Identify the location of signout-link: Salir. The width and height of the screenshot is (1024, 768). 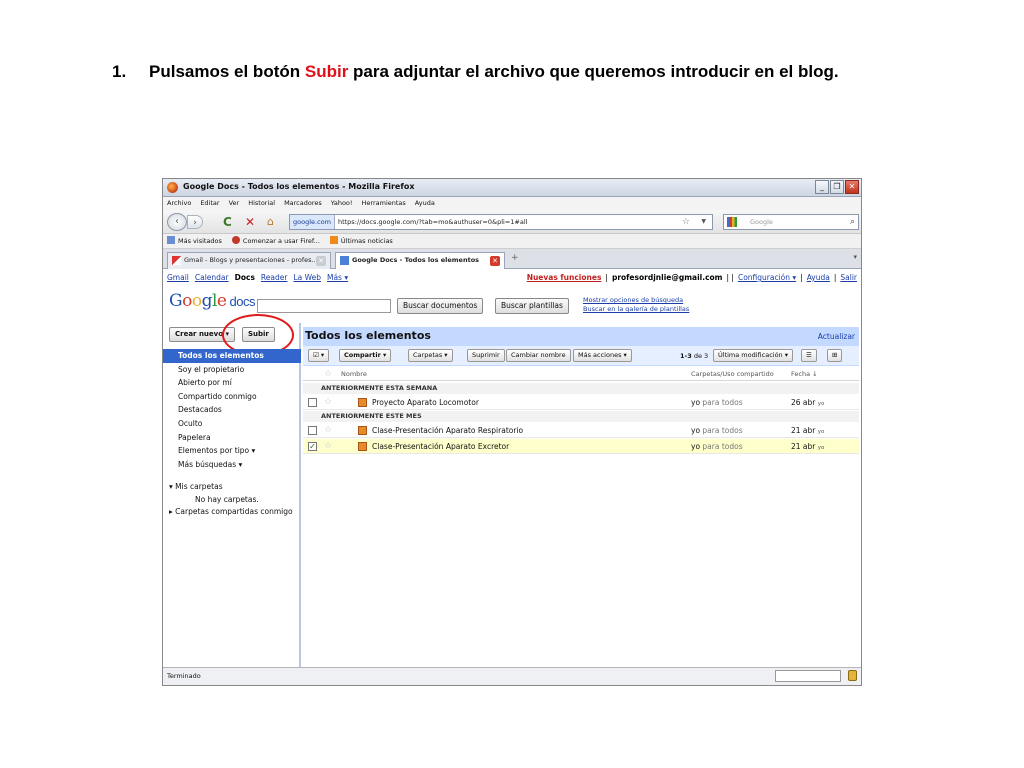
(848, 278).